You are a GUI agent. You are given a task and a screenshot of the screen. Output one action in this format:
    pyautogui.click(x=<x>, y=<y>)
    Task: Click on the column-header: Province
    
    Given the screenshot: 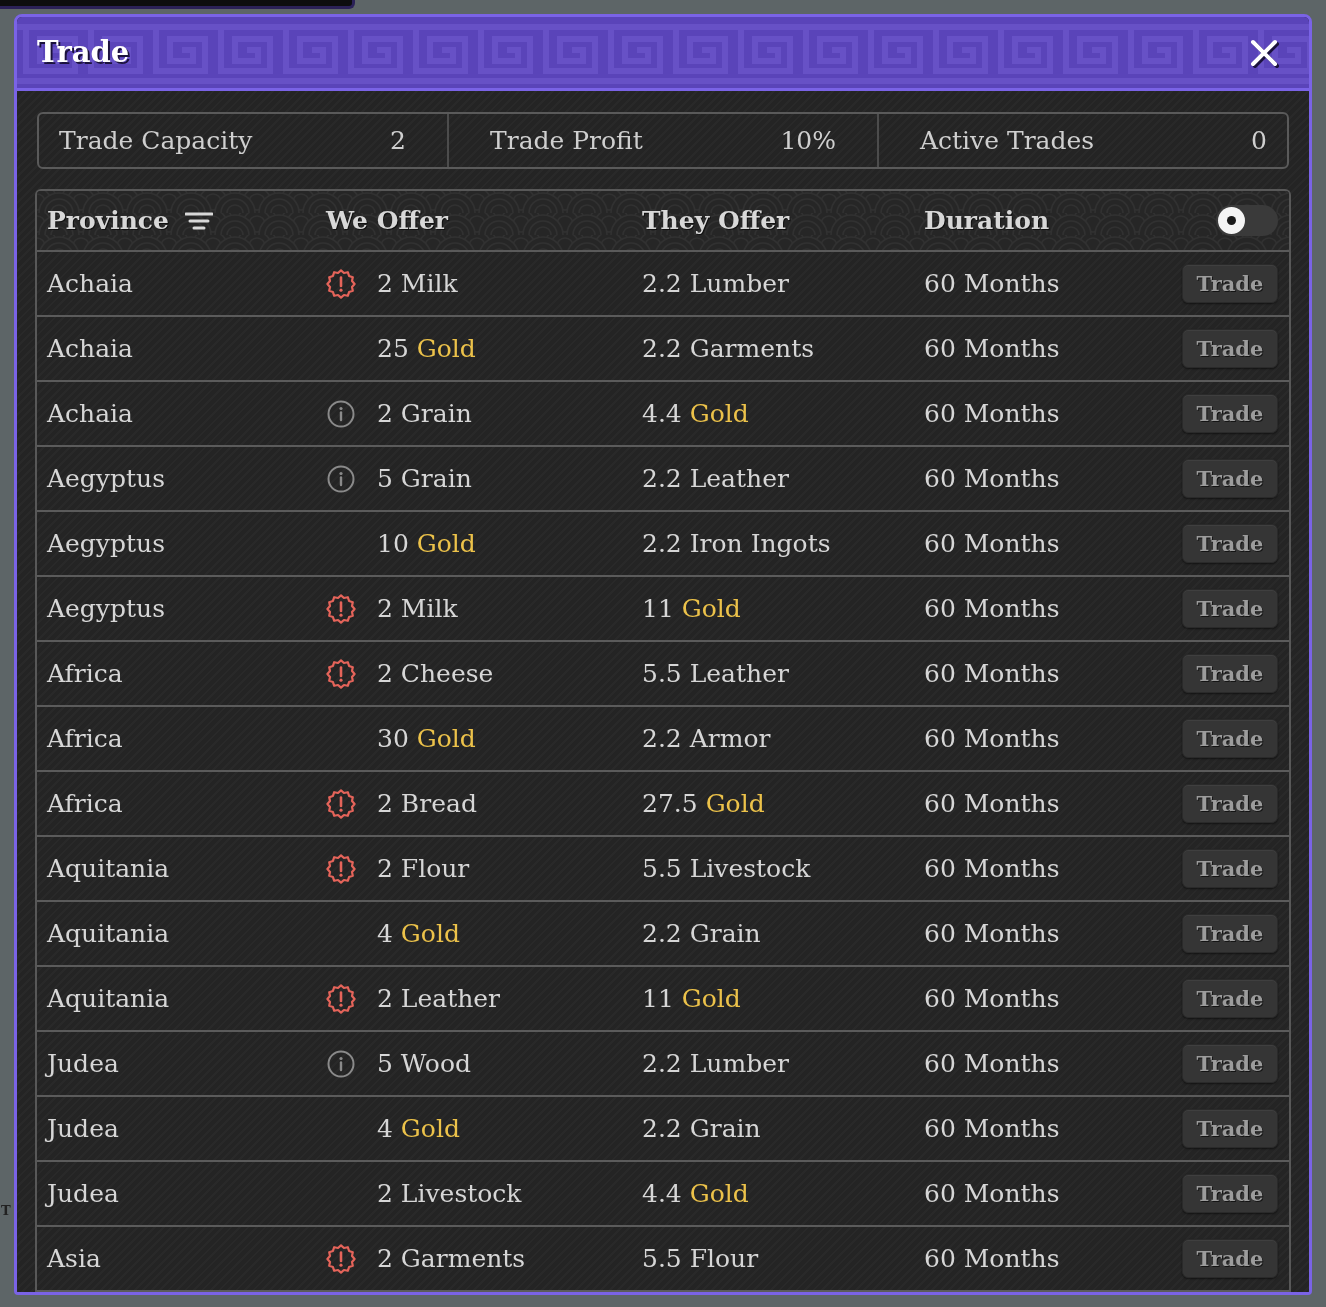 What is the action you would take?
    pyautogui.click(x=108, y=220)
    